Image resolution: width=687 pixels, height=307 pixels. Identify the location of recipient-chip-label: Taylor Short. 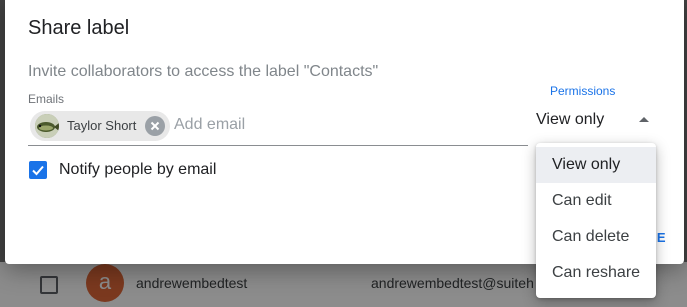
(102, 125).